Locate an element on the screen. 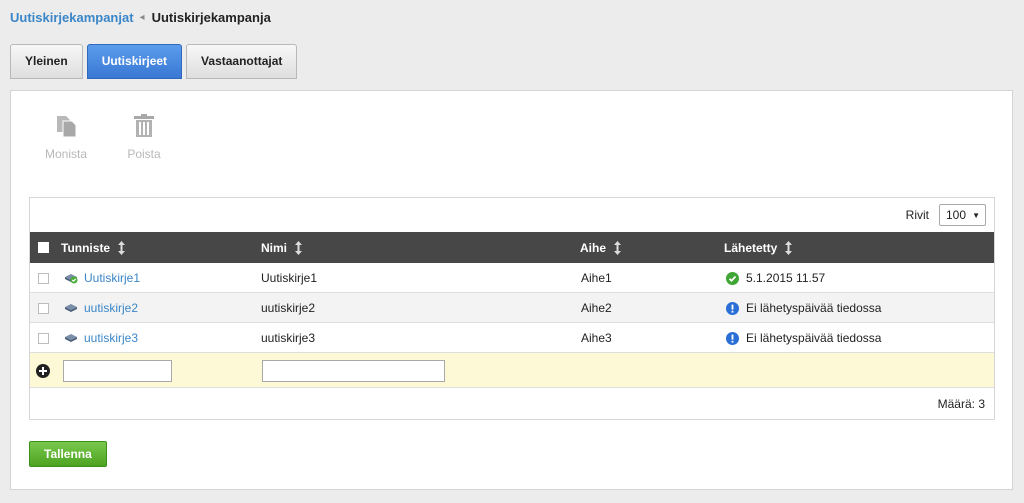  breadcrumb: Uutiskirjekampanjat ◂ Uutiskirjekampanja is located at coordinates (140, 17).